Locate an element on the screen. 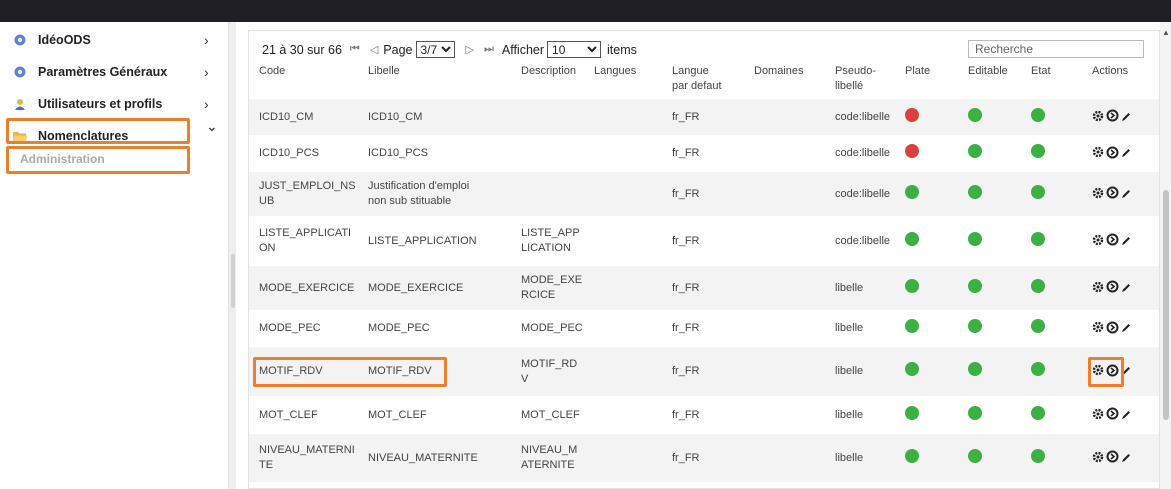 The image size is (1171, 489). sidebar-item-label: IdéoODS is located at coordinates (64, 40).